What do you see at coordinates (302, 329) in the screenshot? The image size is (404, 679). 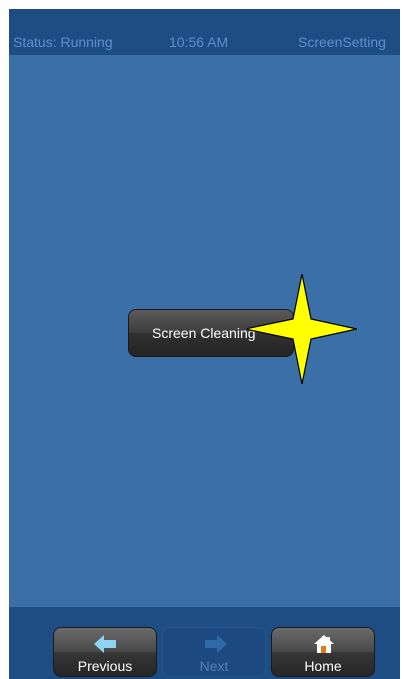 I see `star-marker-icon` at bounding box center [302, 329].